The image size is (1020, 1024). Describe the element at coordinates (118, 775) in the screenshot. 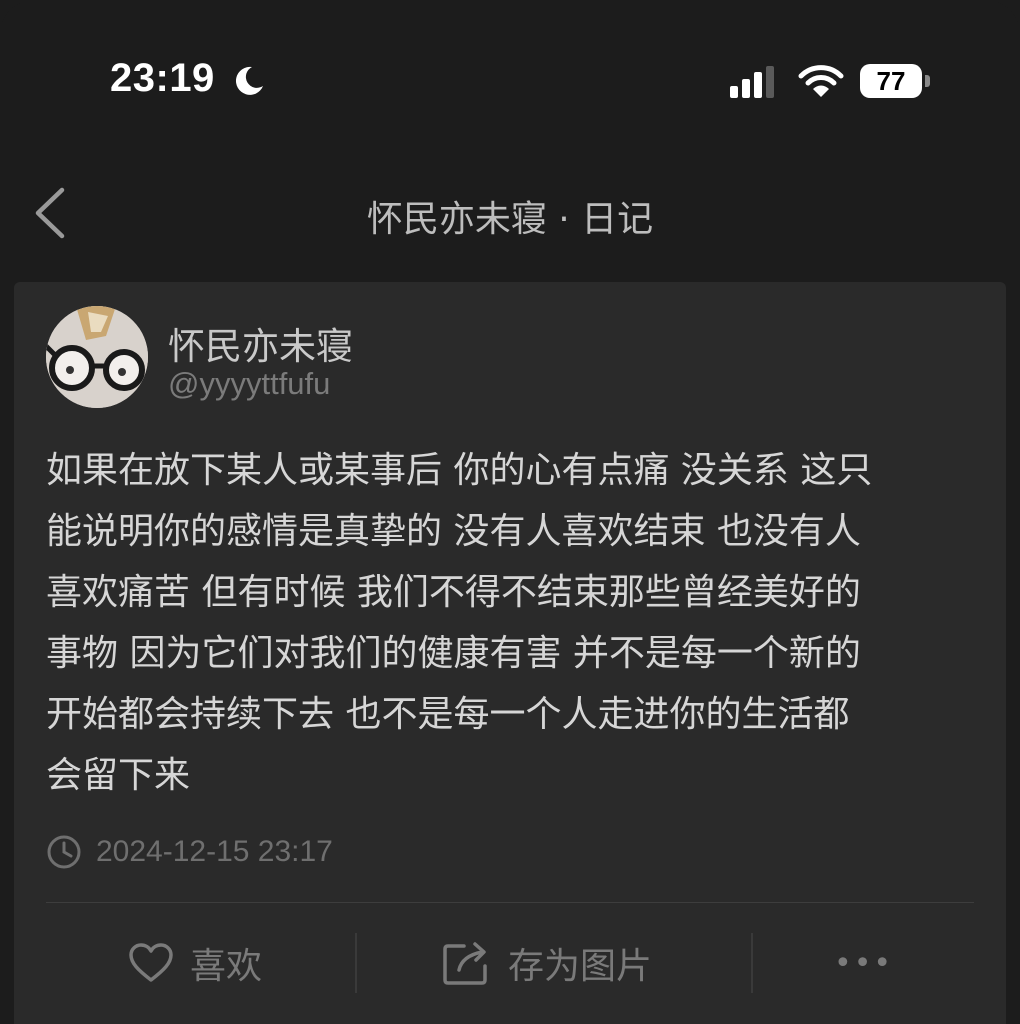

I see `post-body-line: 会留下来` at that location.